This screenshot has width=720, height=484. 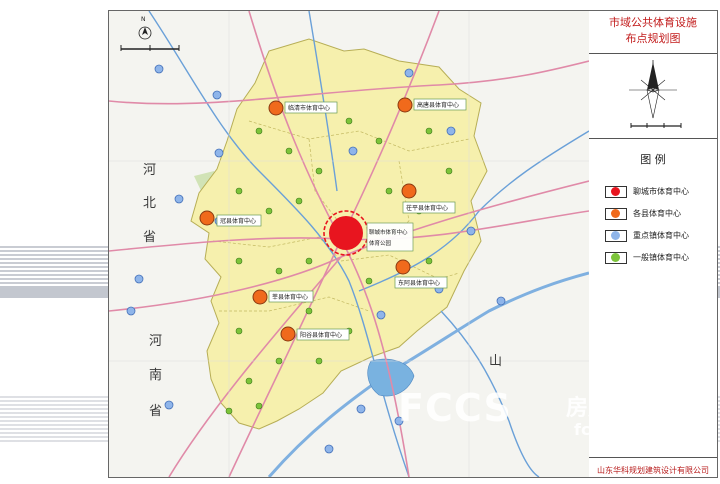 I want to click on province-char: 北, so click(x=149, y=203).